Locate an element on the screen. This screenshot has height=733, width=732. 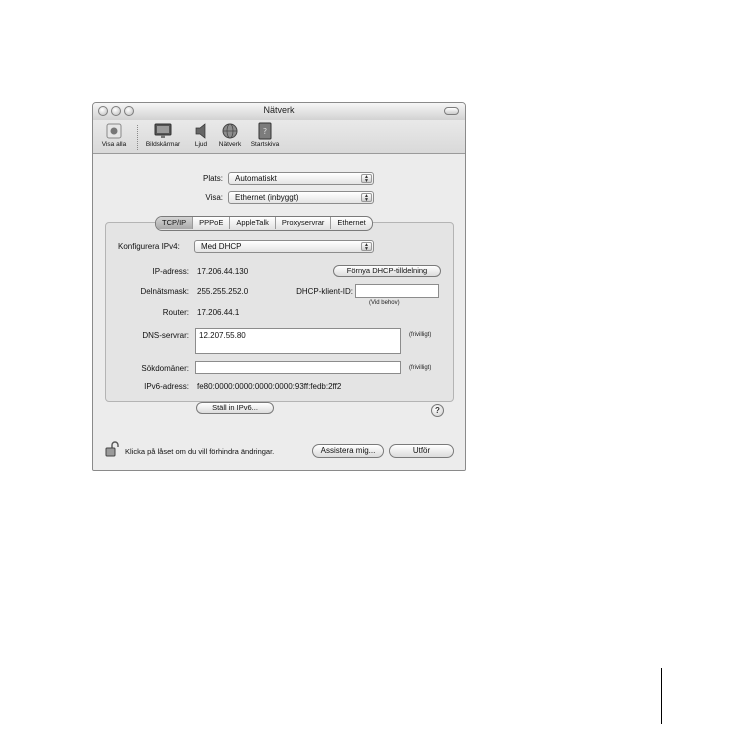
toolbar-show-all: Visa alla is located at coordinates (114, 135).